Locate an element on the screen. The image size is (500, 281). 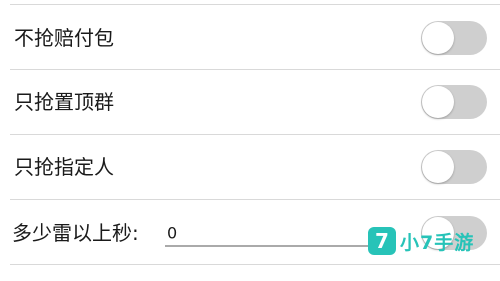
watermark-logo-icon: 7 is located at coordinates (382, 241).